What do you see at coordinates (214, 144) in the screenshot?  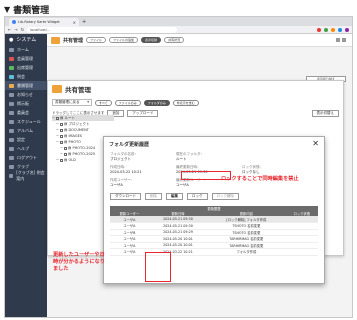 I see `dialog-header: フォルダ更新履歴 ✕` at bounding box center [214, 144].